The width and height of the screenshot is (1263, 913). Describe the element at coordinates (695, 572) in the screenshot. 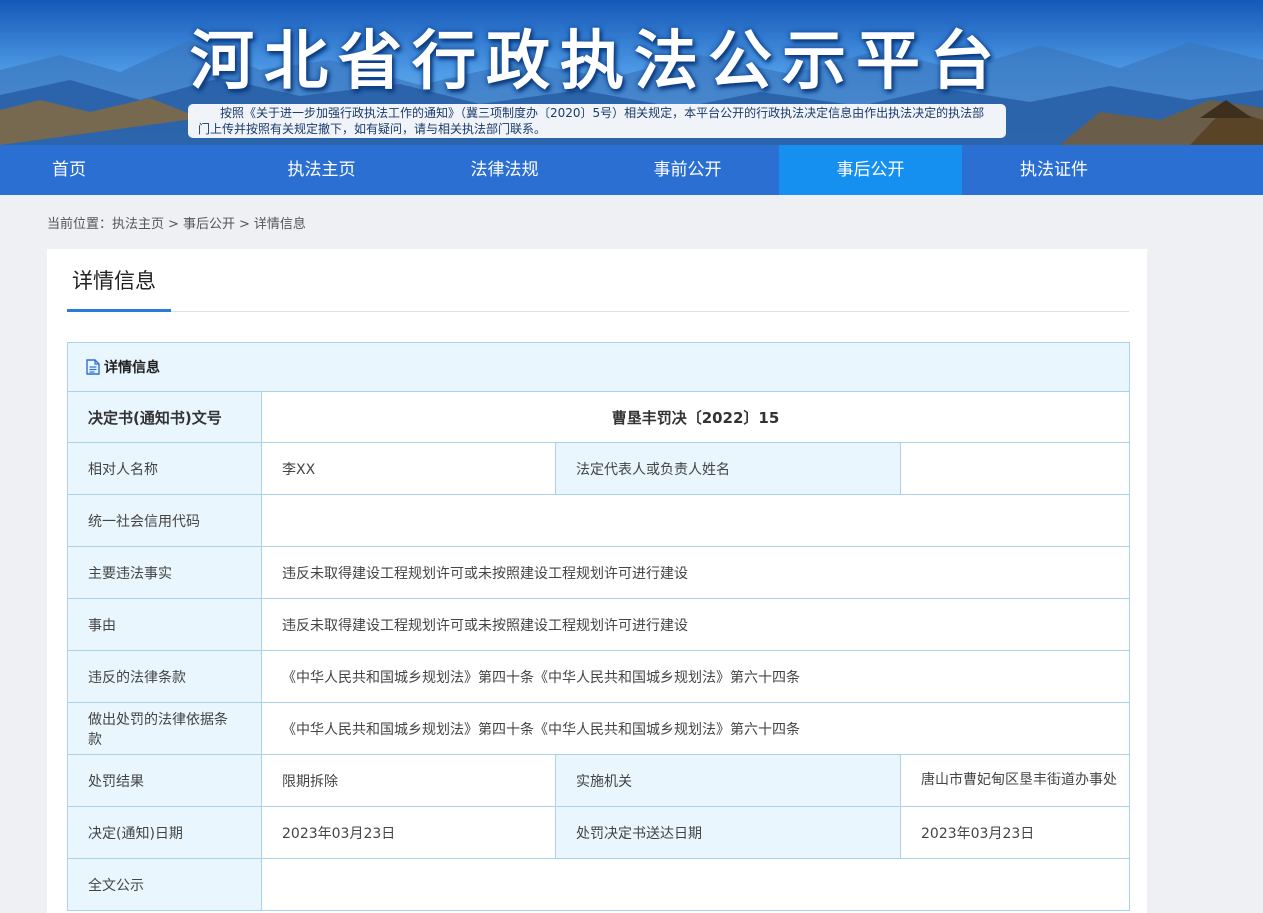

I see `main-facts-value: 违反未取得建设工程规划许可或未按照建设工程规划许可进行建设` at that location.